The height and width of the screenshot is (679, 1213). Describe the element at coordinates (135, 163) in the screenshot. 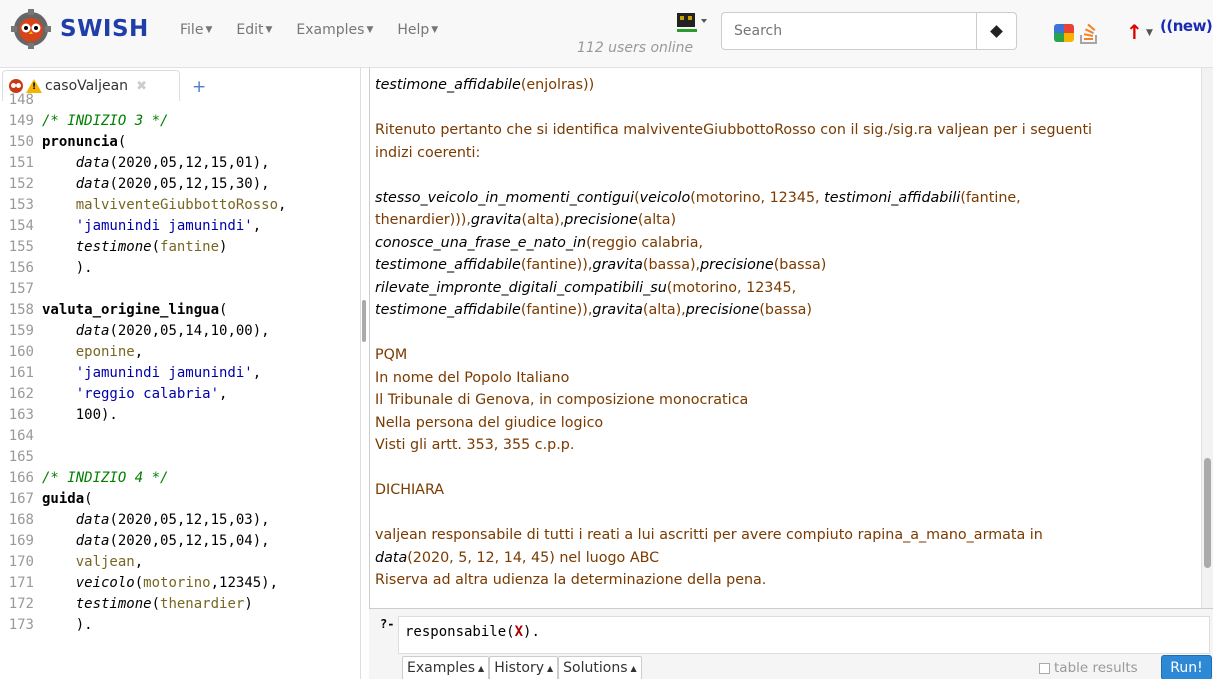

I see `code-line: 151 data(2020,05,12,15,01),` at that location.